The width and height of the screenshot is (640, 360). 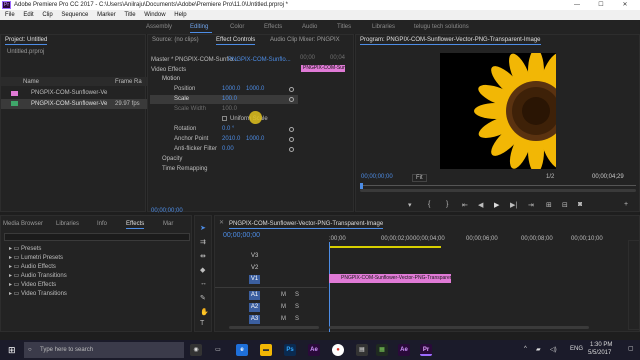 What do you see at coordinates (10, 15) in the screenshot?
I see `menu-file: File` at bounding box center [10, 15].